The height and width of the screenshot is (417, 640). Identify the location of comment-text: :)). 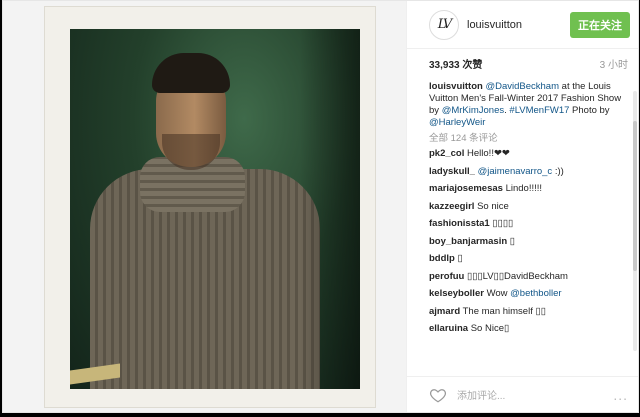
(558, 171).